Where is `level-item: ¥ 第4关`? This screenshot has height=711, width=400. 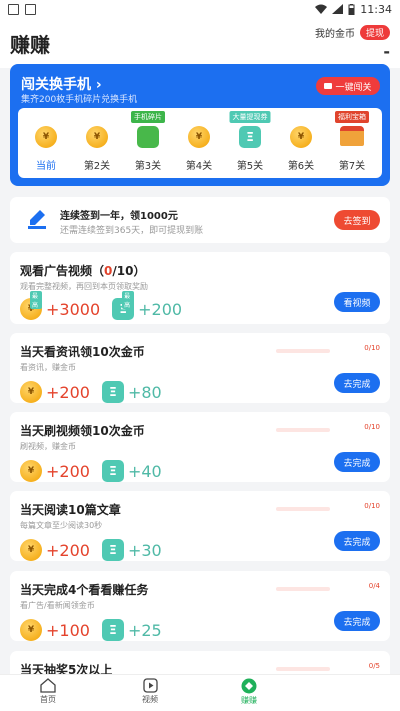
level-item: ¥ 第4关 is located at coordinates (199, 143).